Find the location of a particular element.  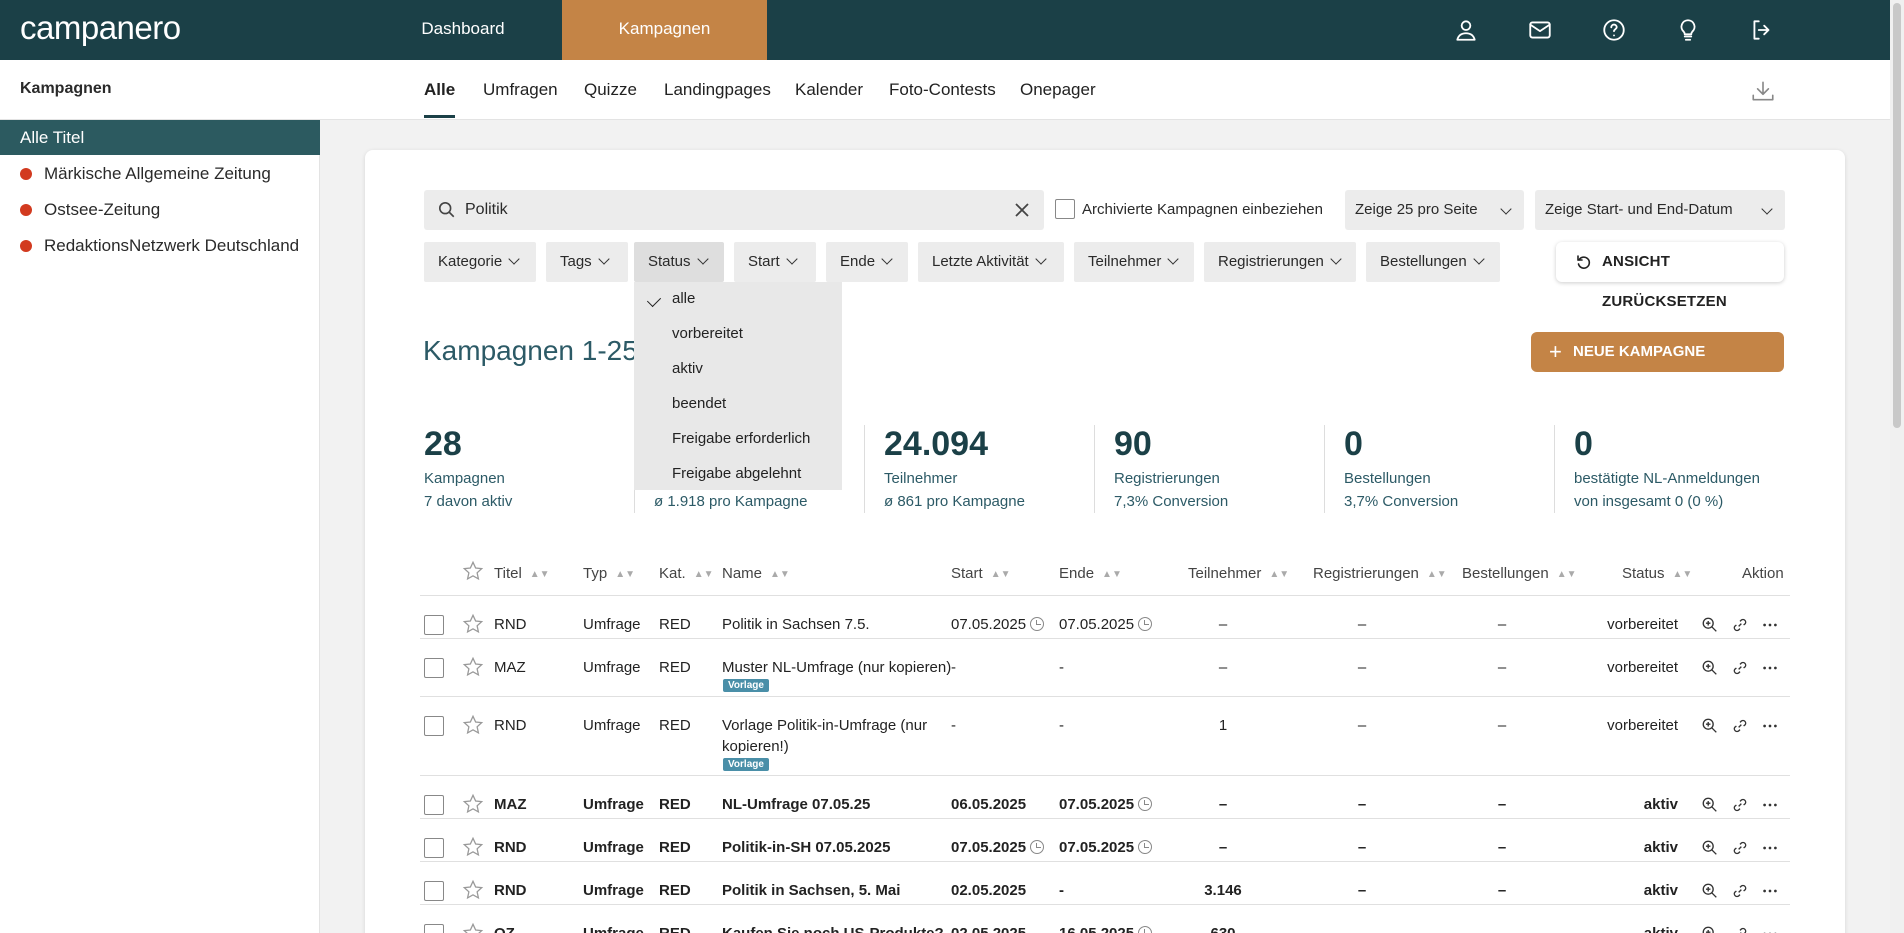

scrollbar-thumb is located at coordinates (1897, 215).